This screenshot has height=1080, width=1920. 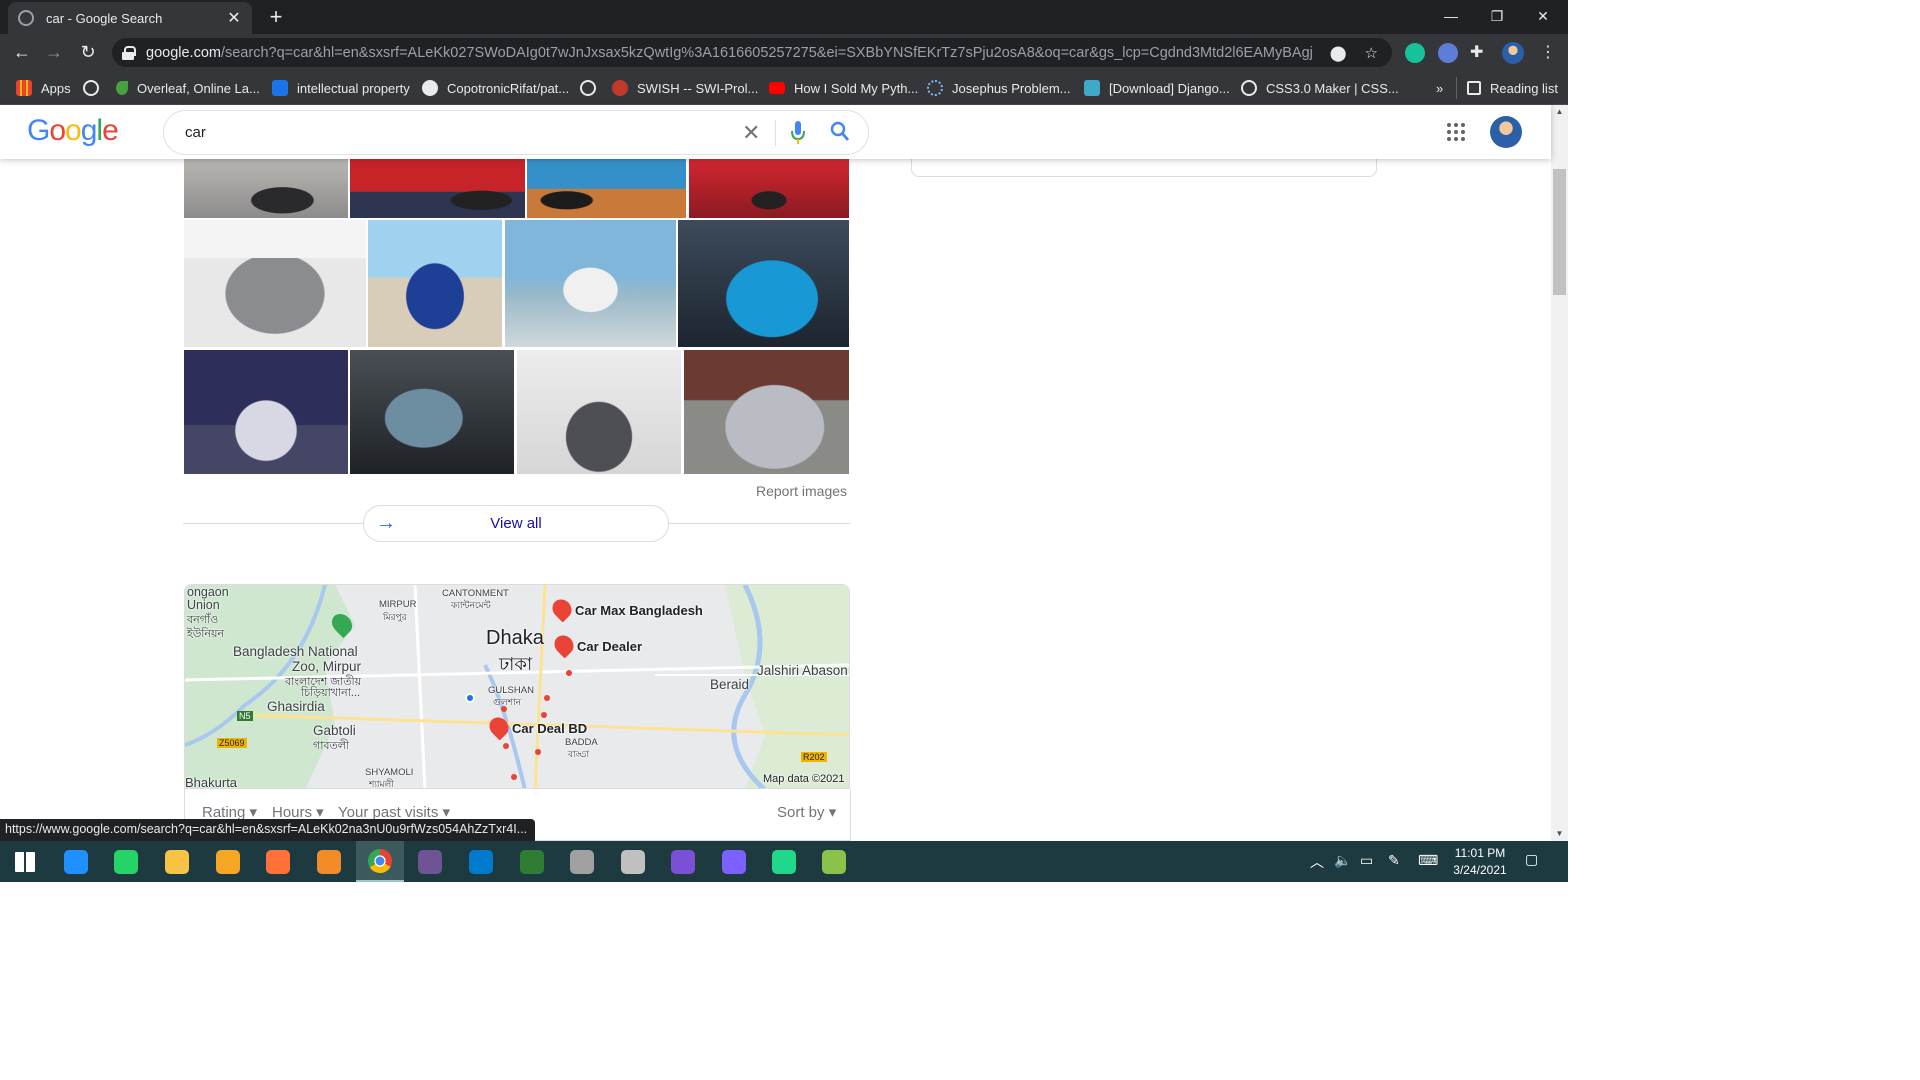 What do you see at coordinates (234, 18) in the screenshot?
I see `close-tab-icon: ✕` at bounding box center [234, 18].